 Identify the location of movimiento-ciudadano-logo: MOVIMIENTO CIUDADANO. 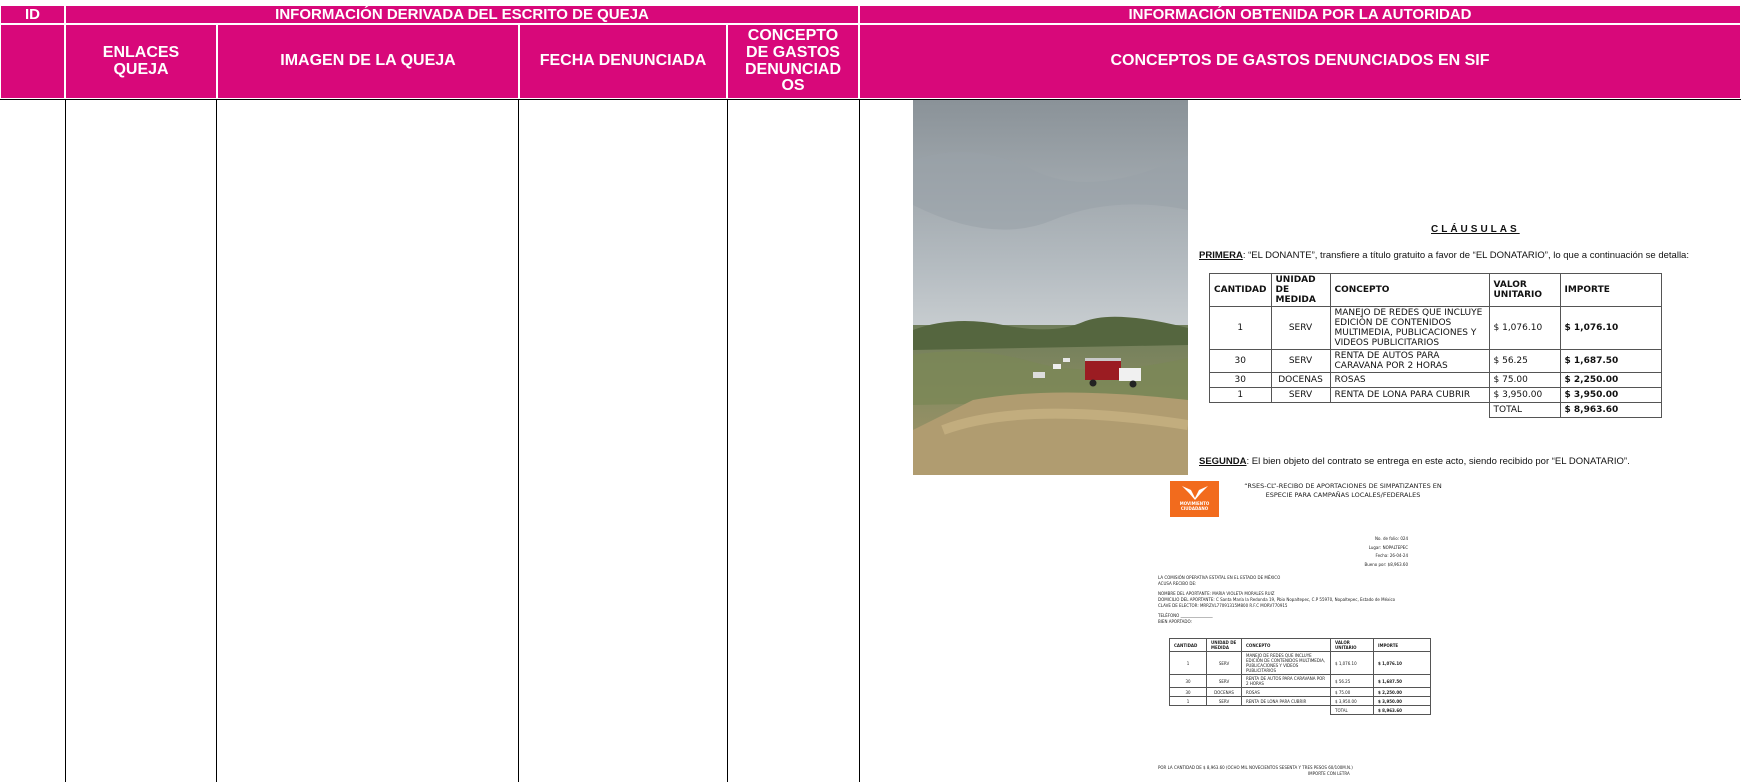
(1194, 499).